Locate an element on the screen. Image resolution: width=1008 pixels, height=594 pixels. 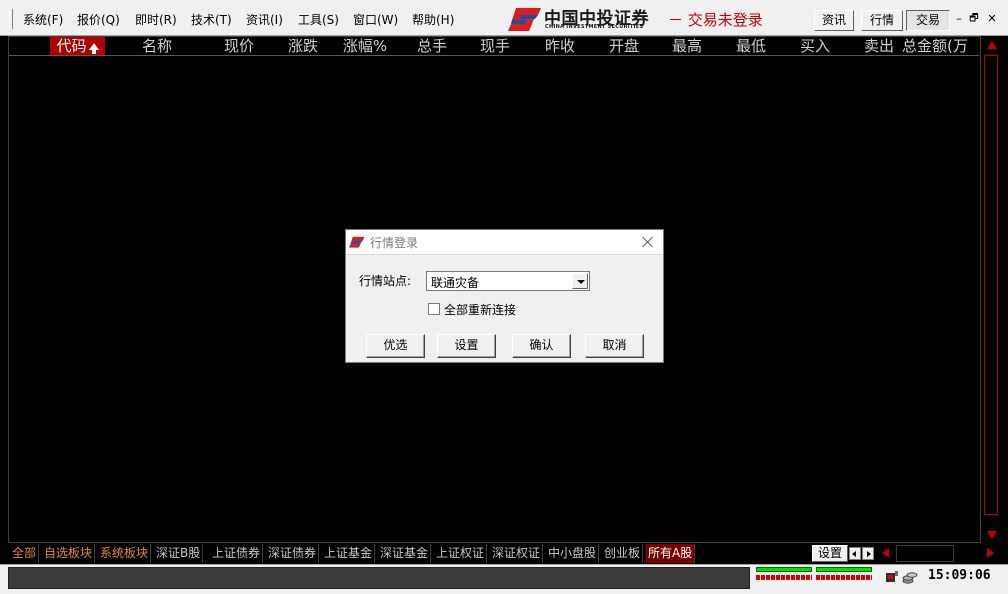
settings-button: 设置 is located at coordinates (466, 346).